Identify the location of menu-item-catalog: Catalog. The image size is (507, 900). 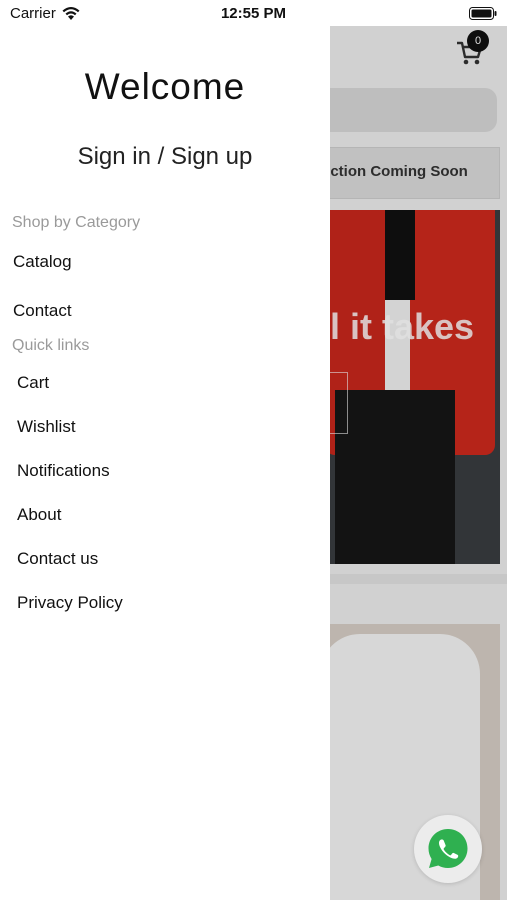
(42, 262).